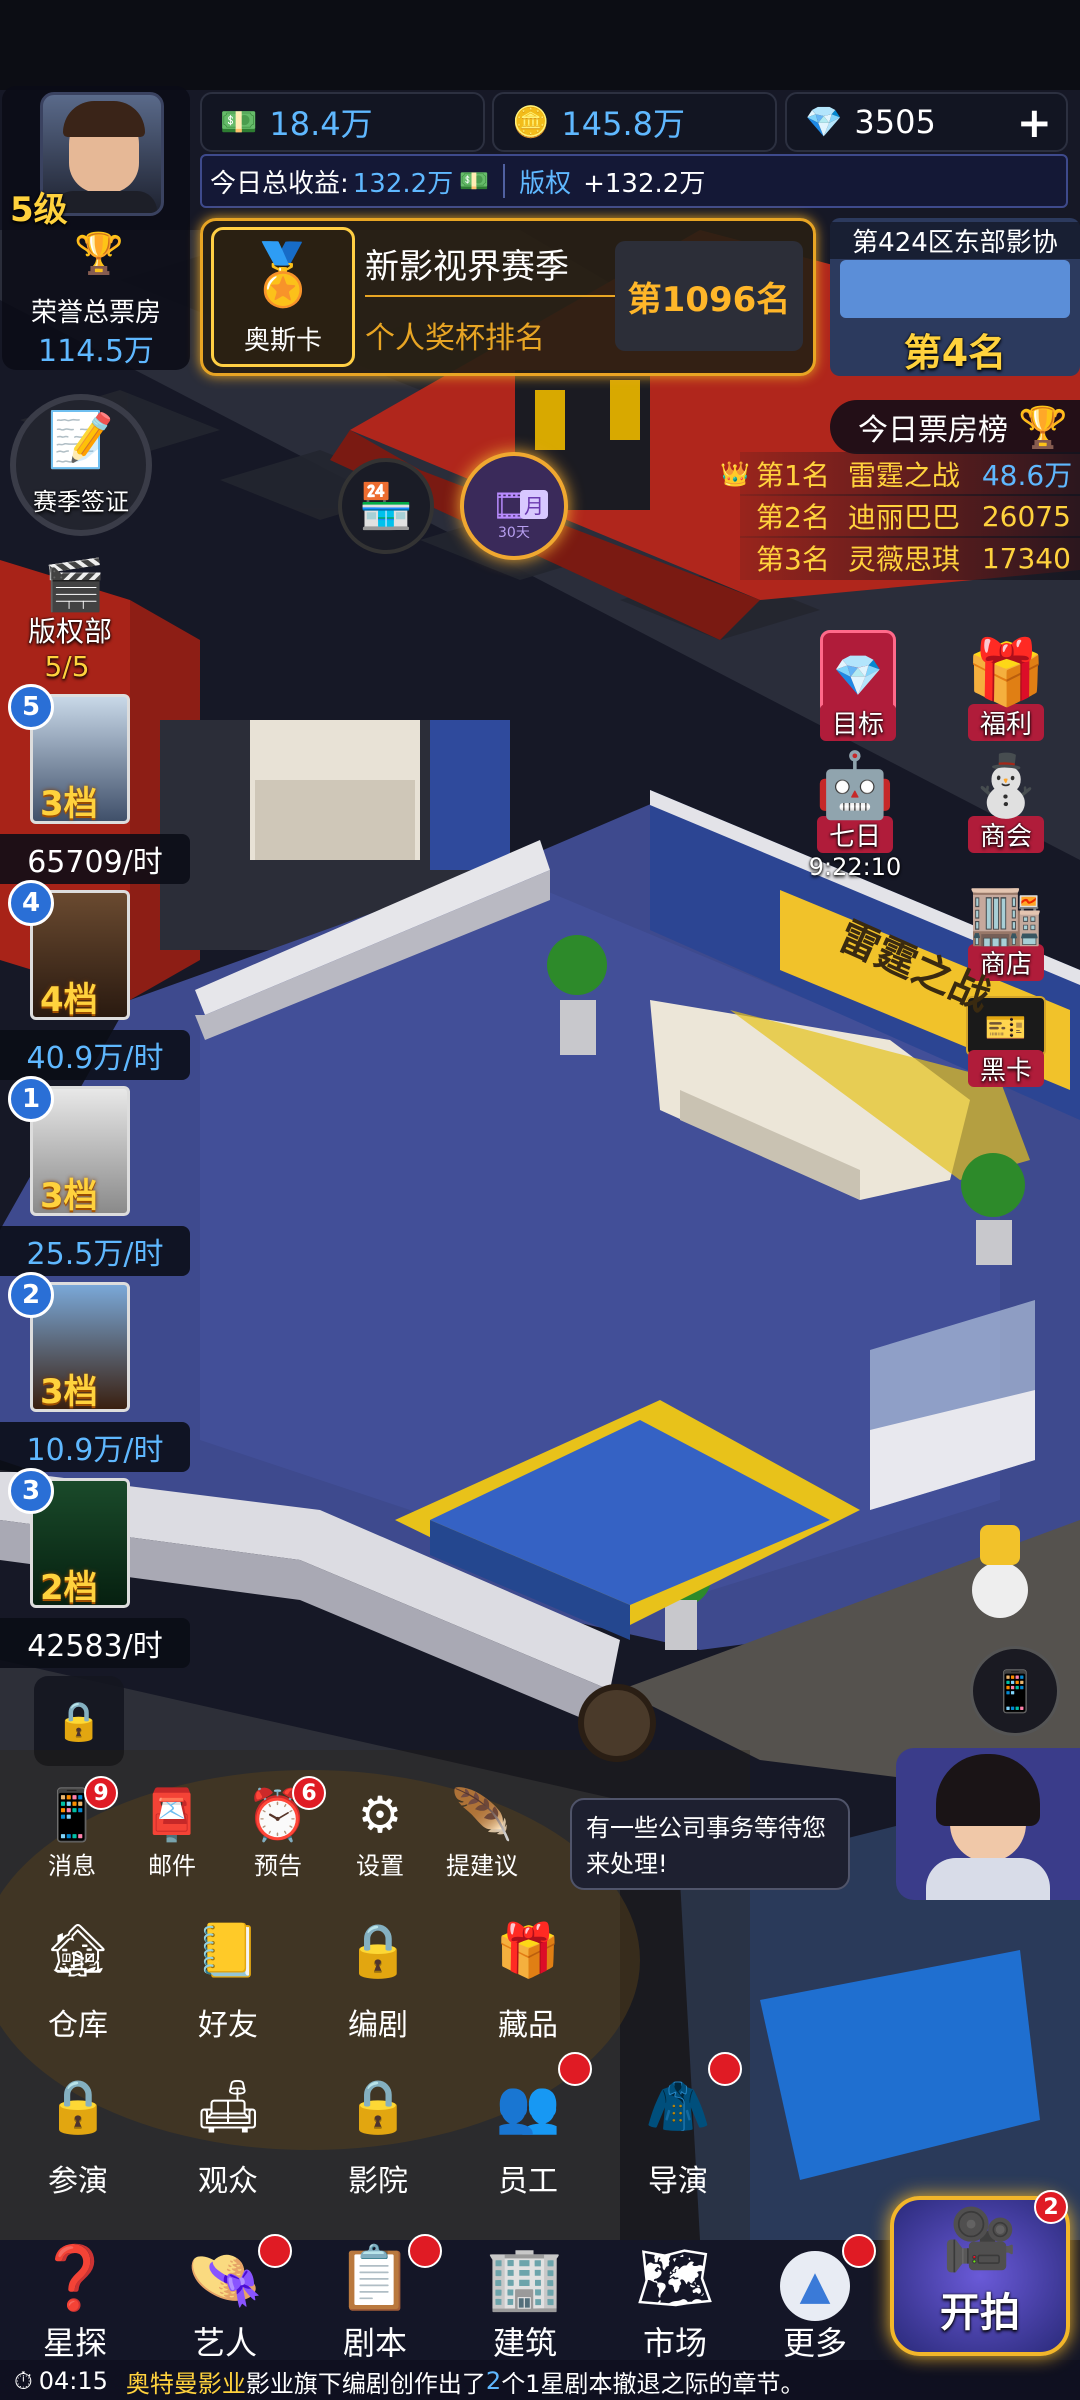 This screenshot has width=1080, height=2400. I want to click on welfare-button: 🎁 福利, so click(1006, 685).